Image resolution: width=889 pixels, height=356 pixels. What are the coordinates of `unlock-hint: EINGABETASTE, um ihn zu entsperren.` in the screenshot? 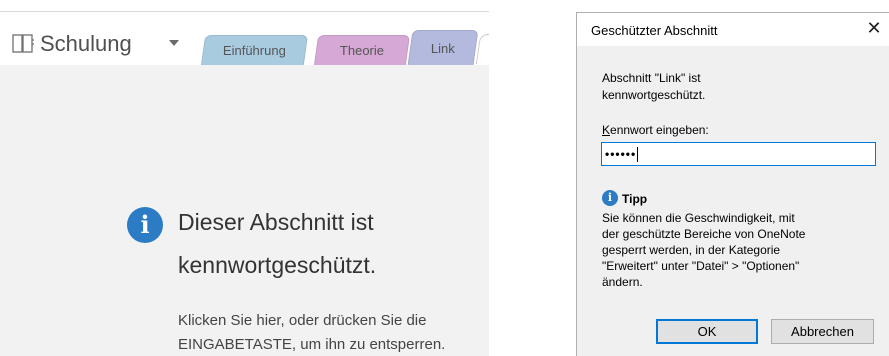 It's located at (311, 344).